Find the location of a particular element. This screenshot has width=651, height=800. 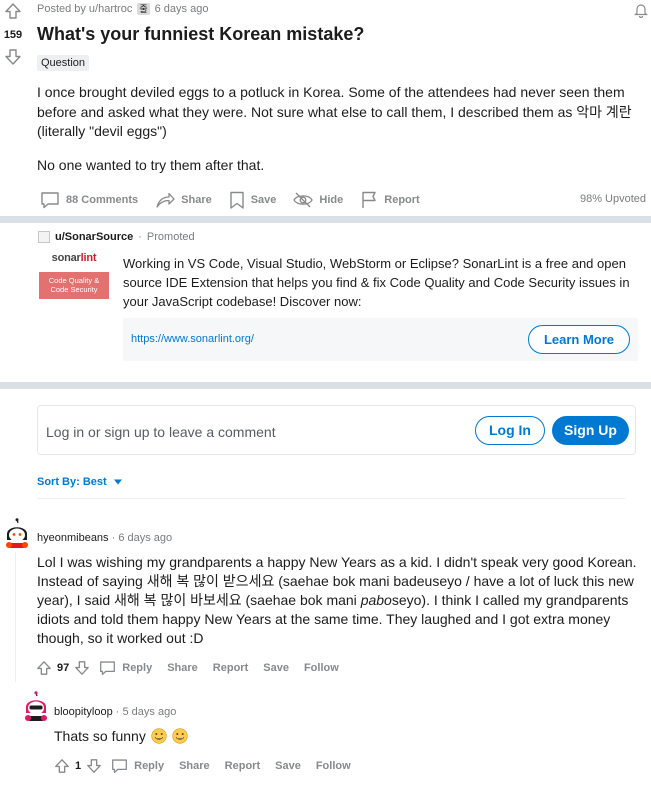

comment-author: hyeonmibeans is located at coordinates (73, 538).